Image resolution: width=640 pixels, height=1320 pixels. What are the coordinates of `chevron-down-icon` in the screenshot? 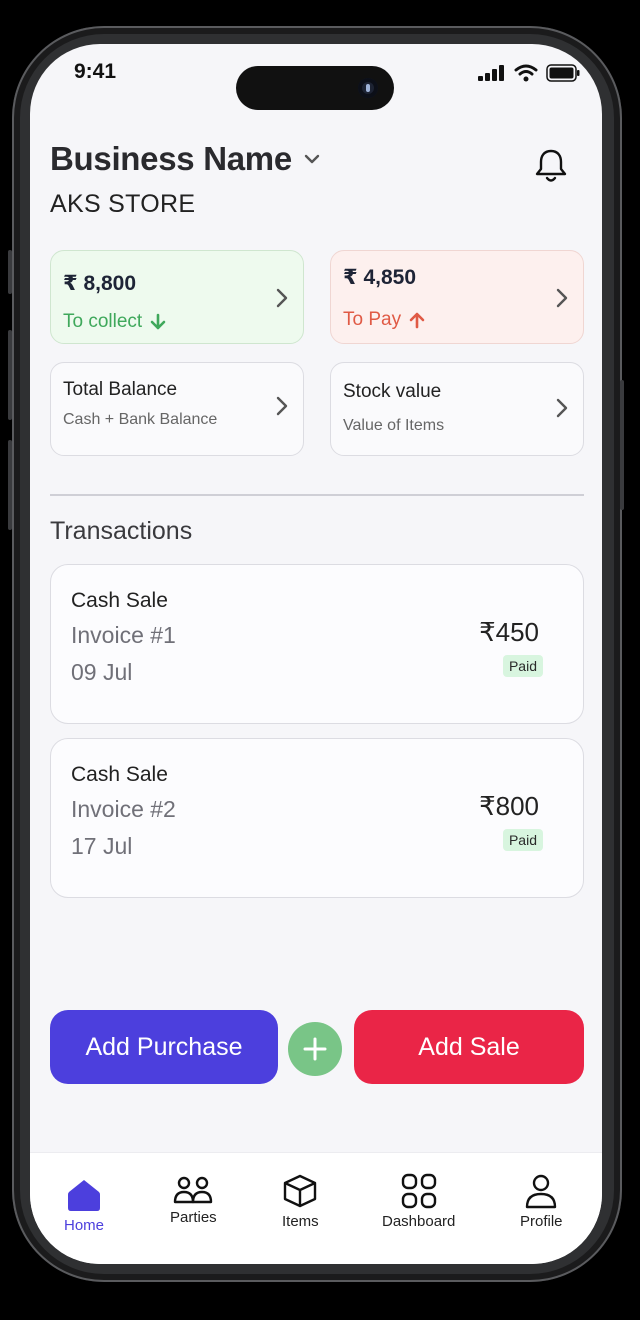 It's located at (312, 159).